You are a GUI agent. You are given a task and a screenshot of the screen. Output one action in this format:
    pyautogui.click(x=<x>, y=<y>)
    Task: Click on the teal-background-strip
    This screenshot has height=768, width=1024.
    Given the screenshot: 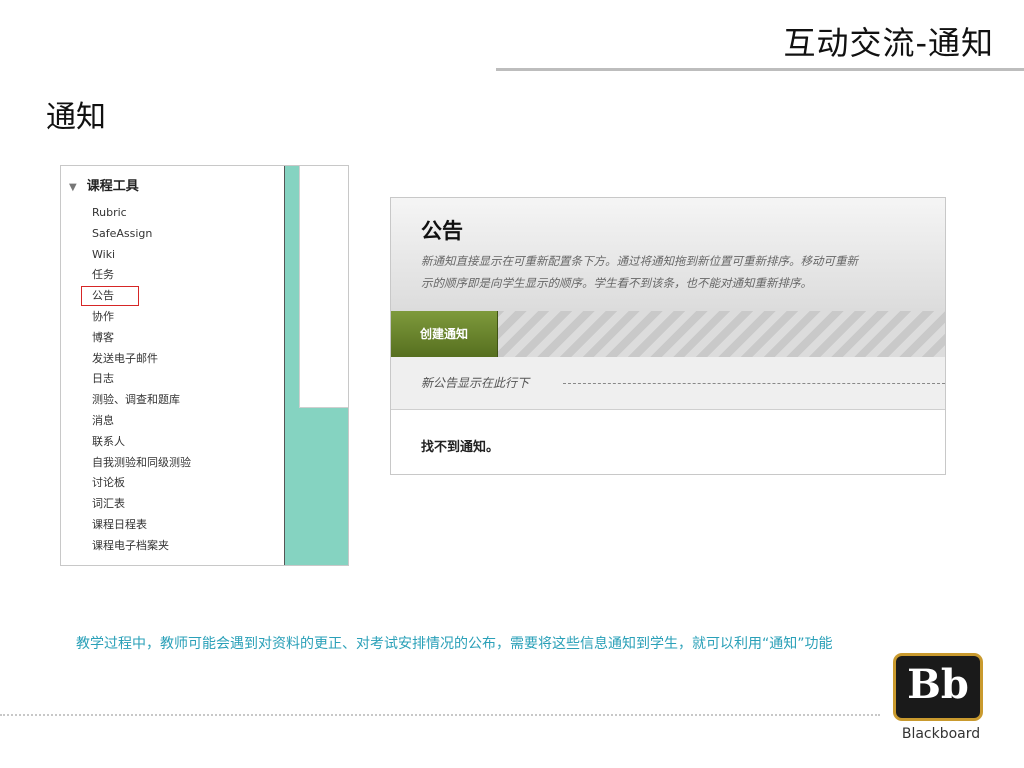 What is the action you would take?
    pyautogui.click(x=316, y=365)
    